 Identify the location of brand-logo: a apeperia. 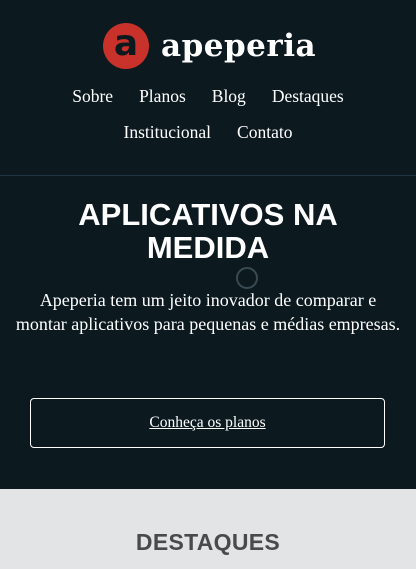
(209, 46).